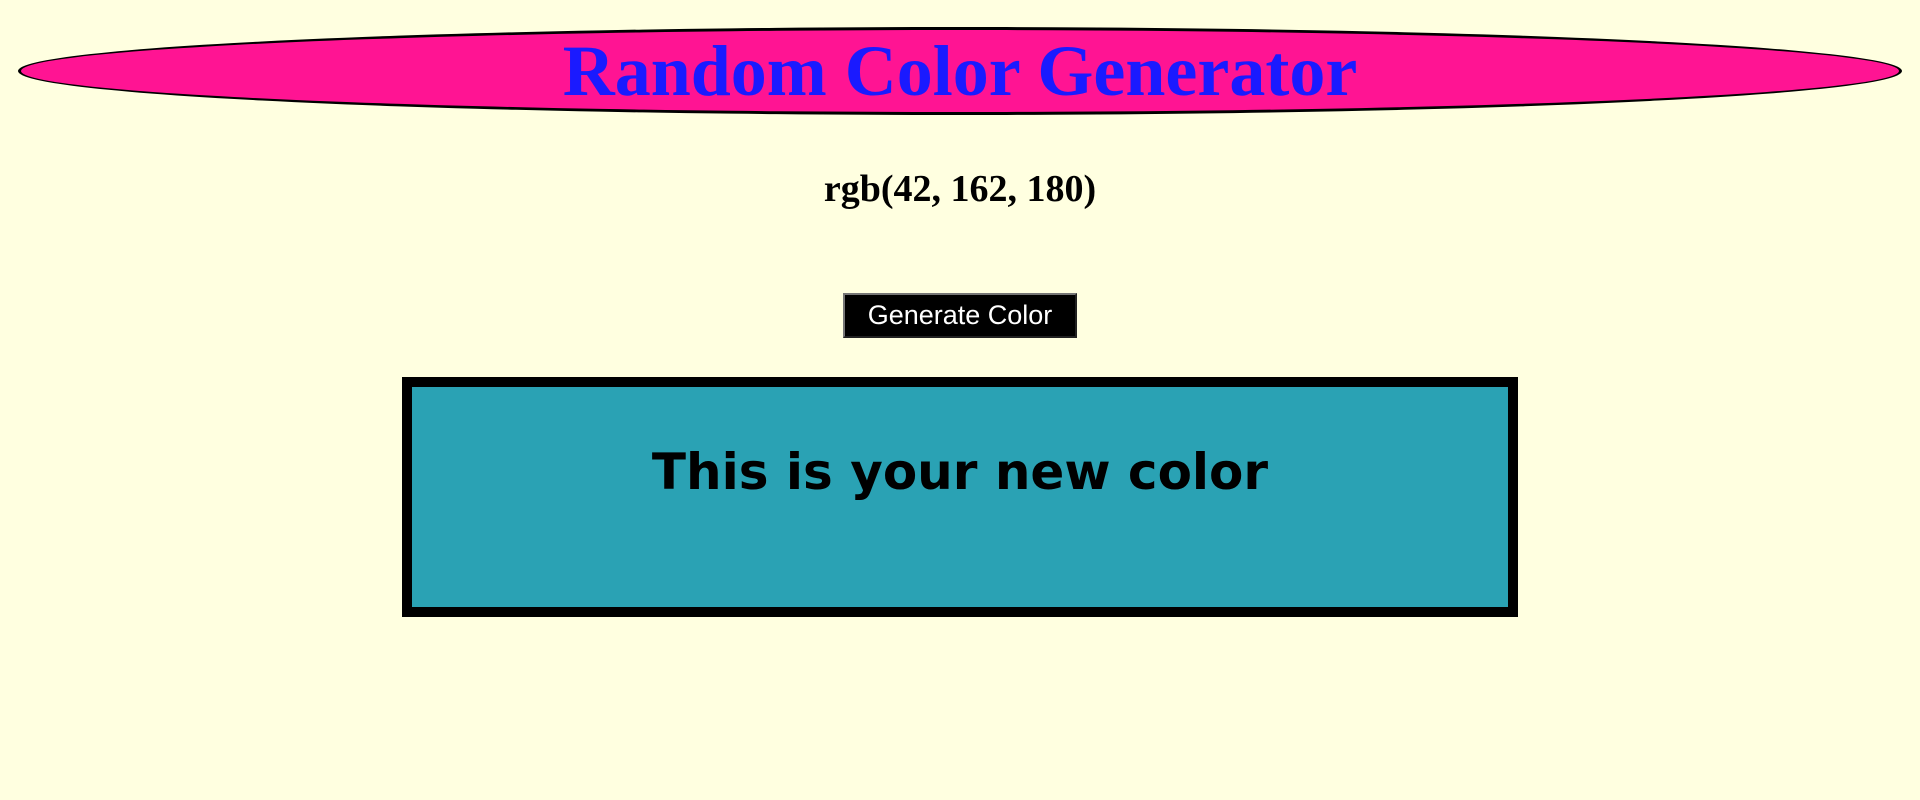 The height and width of the screenshot is (800, 1920). What do you see at coordinates (960, 472) in the screenshot?
I see `color-swatch-message: This is your new color` at bounding box center [960, 472].